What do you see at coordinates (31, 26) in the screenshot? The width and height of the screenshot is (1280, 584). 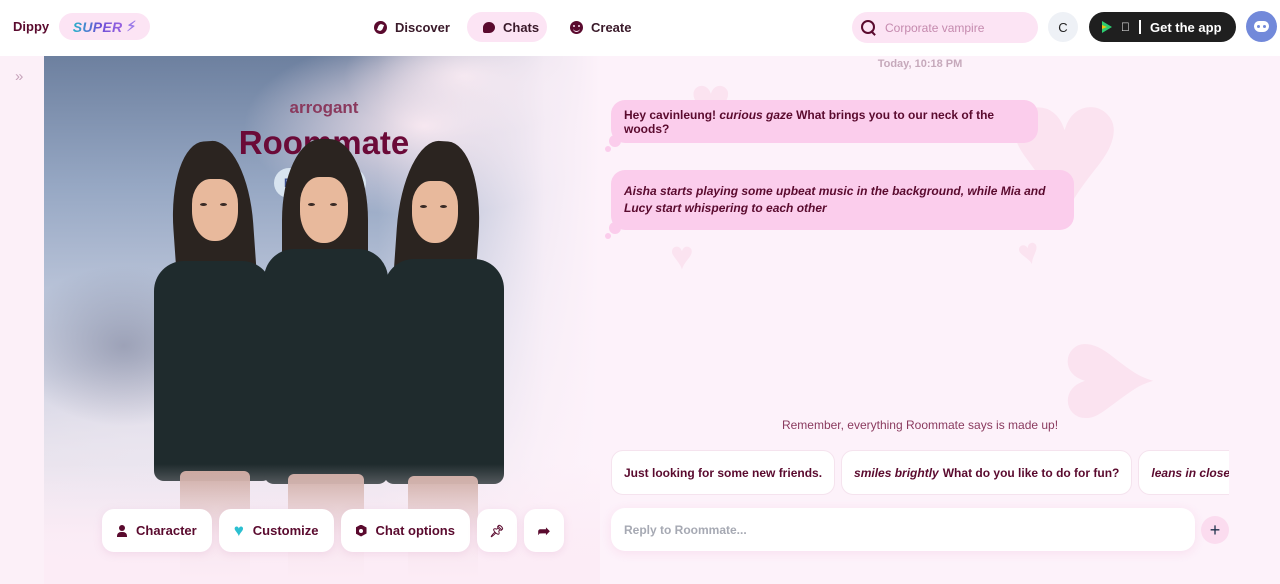 I see `brand-logo: Dippy` at bounding box center [31, 26].